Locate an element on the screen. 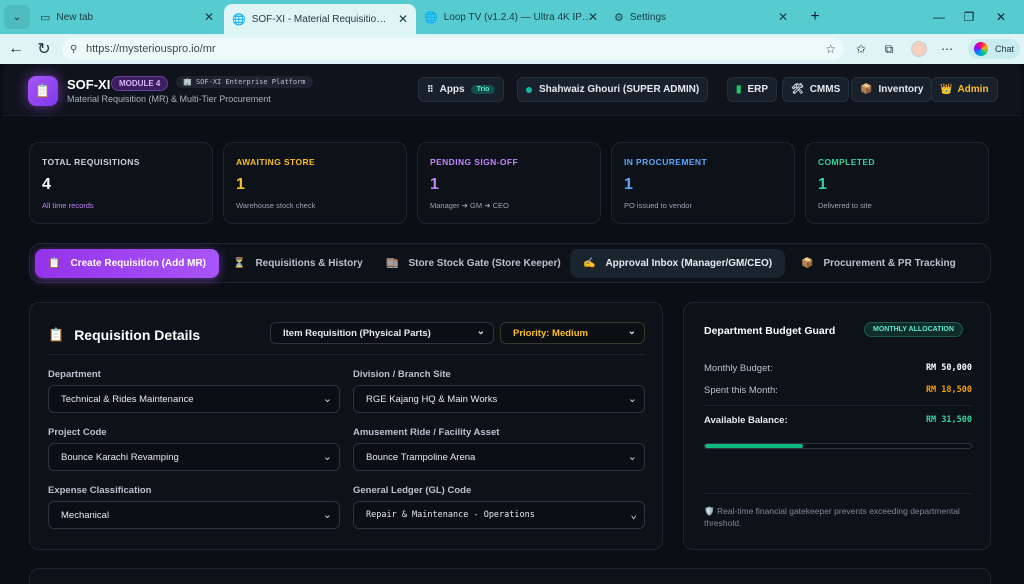 The image size is (1024, 584). requisition-type-select: Item Requisition (Physical Parts) ⌄ is located at coordinates (382, 333).